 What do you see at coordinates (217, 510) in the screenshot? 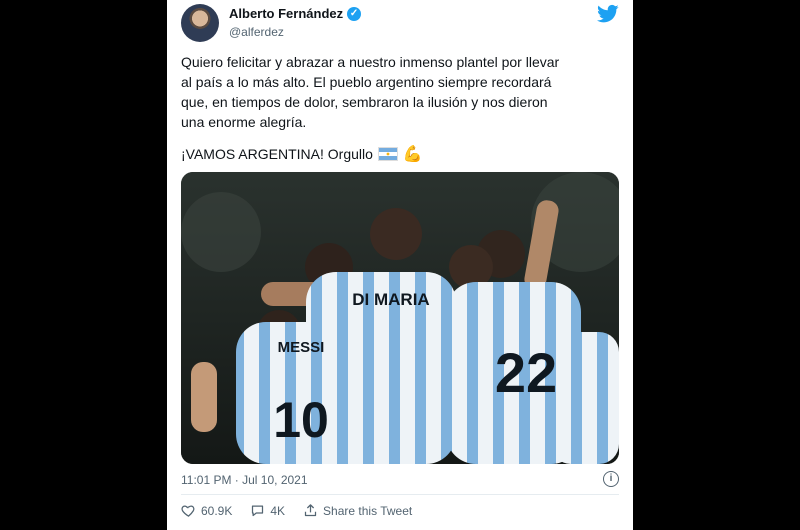
I see `like-count: 60.9K` at bounding box center [217, 510].